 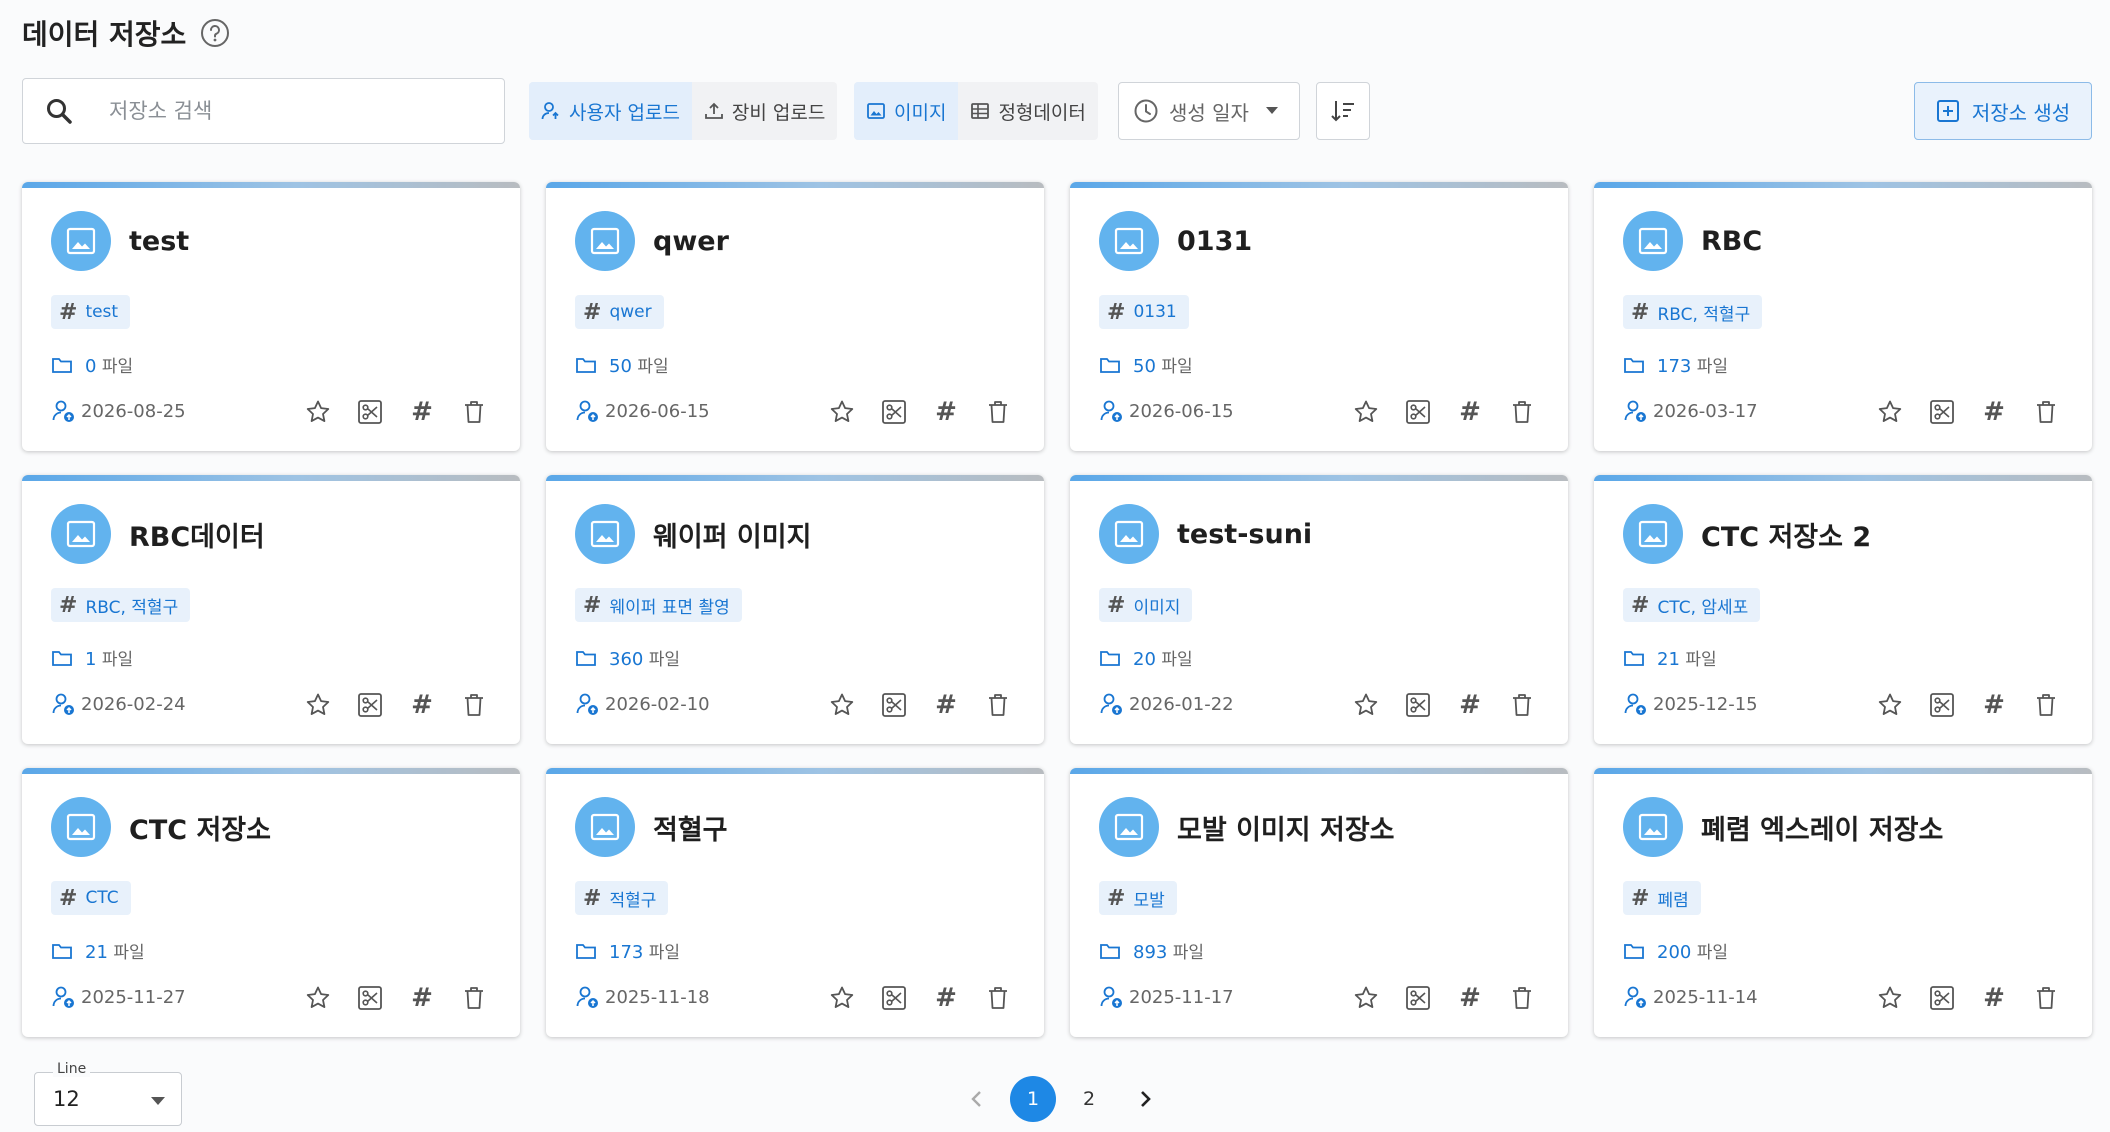 I want to click on filter-structured-label: 정형데이터, so click(x=1042, y=112).